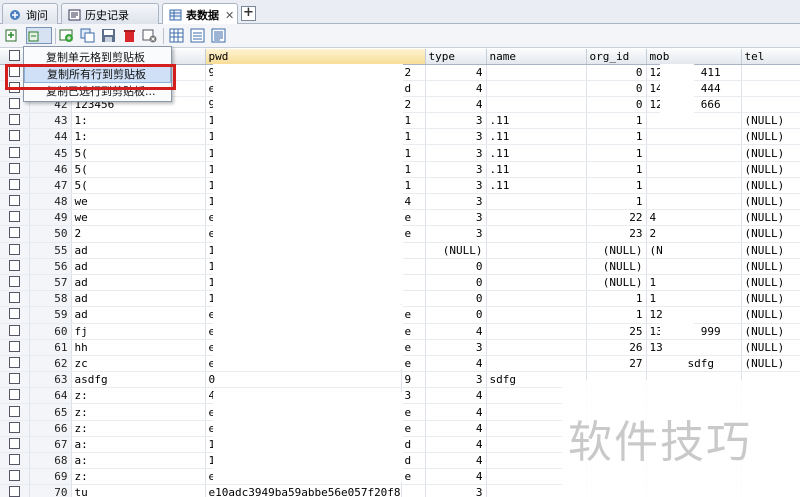  Describe the element at coordinates (616, 315) in the screenshot. I see `cell-org-id: 1` at that location.